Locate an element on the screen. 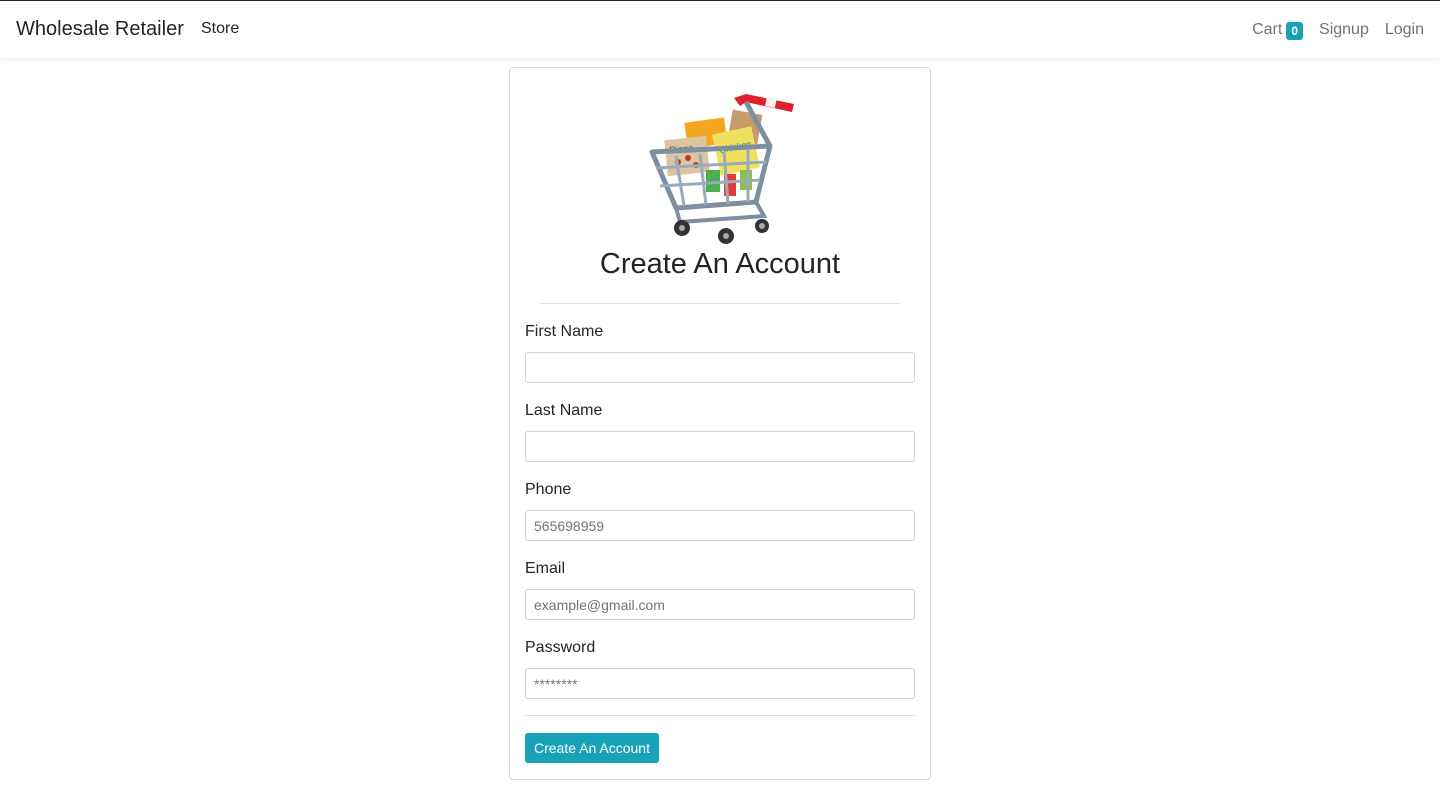 This screenshot has width=1440, height=790. password-label: Password is located at coordinates (560, 647).